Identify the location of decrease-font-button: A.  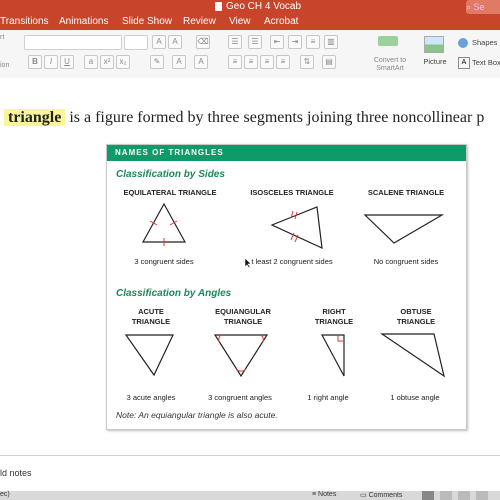
(175, 42).